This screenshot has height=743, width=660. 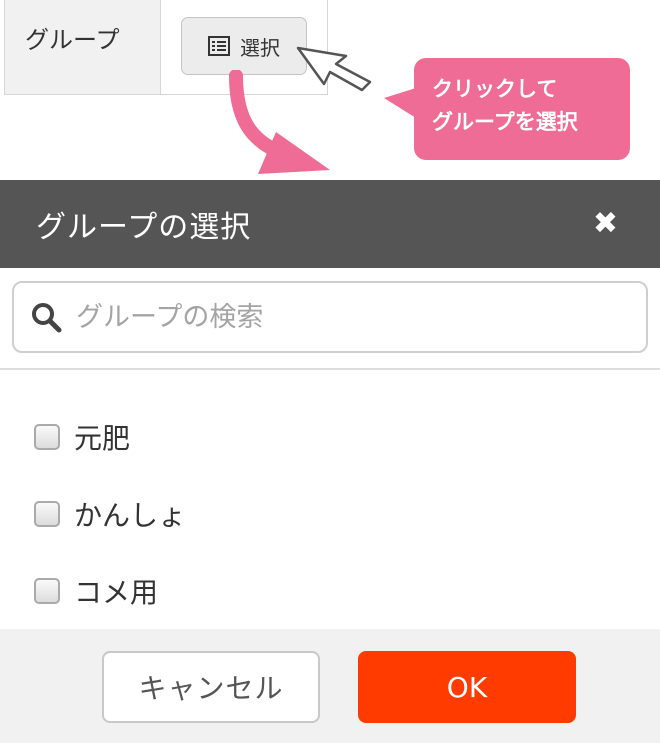 What do you see at coordinates (330, 590) in the screenshot?
I see `list-item: コメ用` at bounding box center [330, 590].